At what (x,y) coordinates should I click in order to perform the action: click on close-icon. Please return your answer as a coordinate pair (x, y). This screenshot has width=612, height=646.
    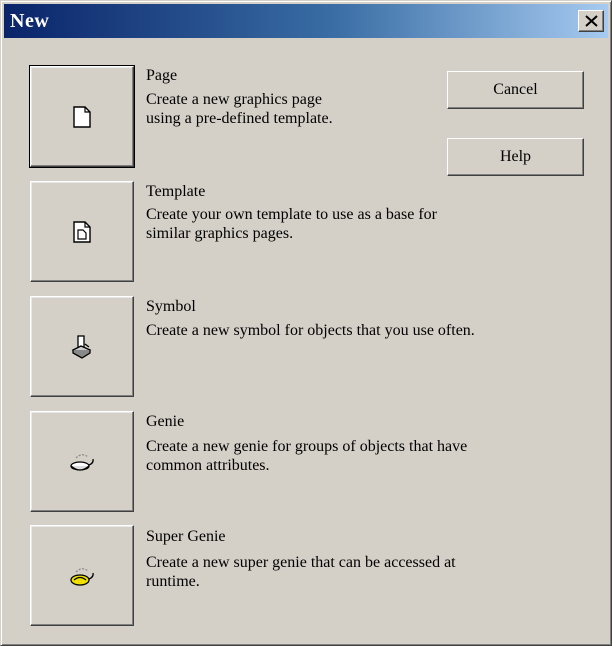
    Looking at the image, I should click on (591, 21).